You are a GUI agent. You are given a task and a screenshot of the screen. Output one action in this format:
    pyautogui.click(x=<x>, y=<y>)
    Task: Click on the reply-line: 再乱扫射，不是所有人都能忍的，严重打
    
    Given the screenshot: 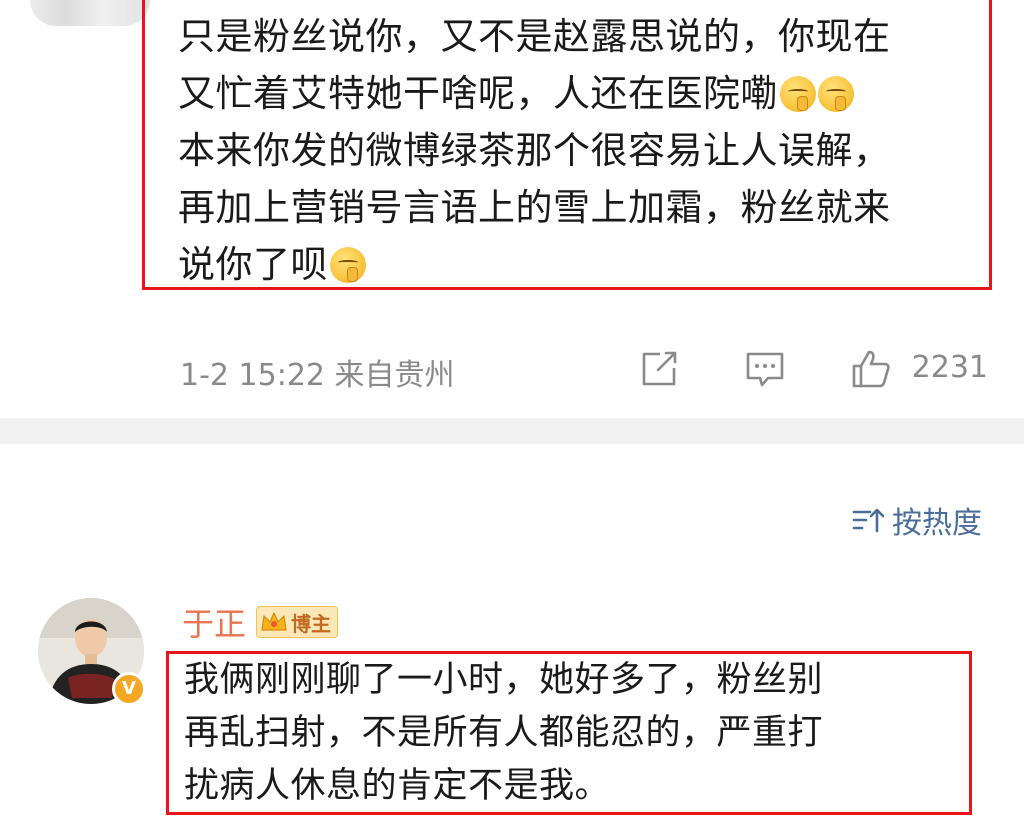 What is the action you would take?
    pyautogui.click(x=504, y=733)
    